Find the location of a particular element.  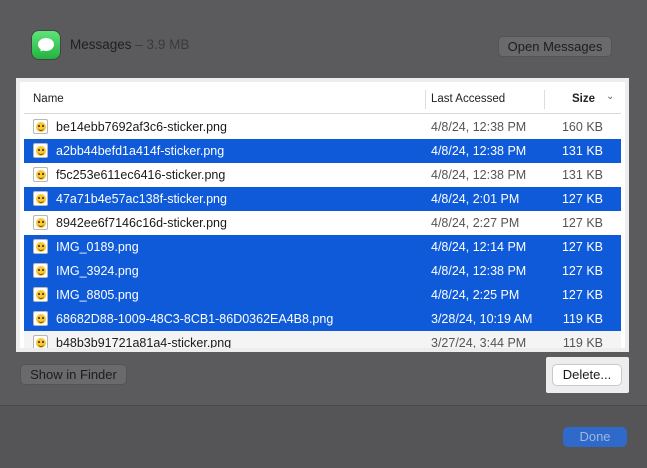

file-name: b48b3b91721a81a4-sticker.png is located at coordinates (144, 343).